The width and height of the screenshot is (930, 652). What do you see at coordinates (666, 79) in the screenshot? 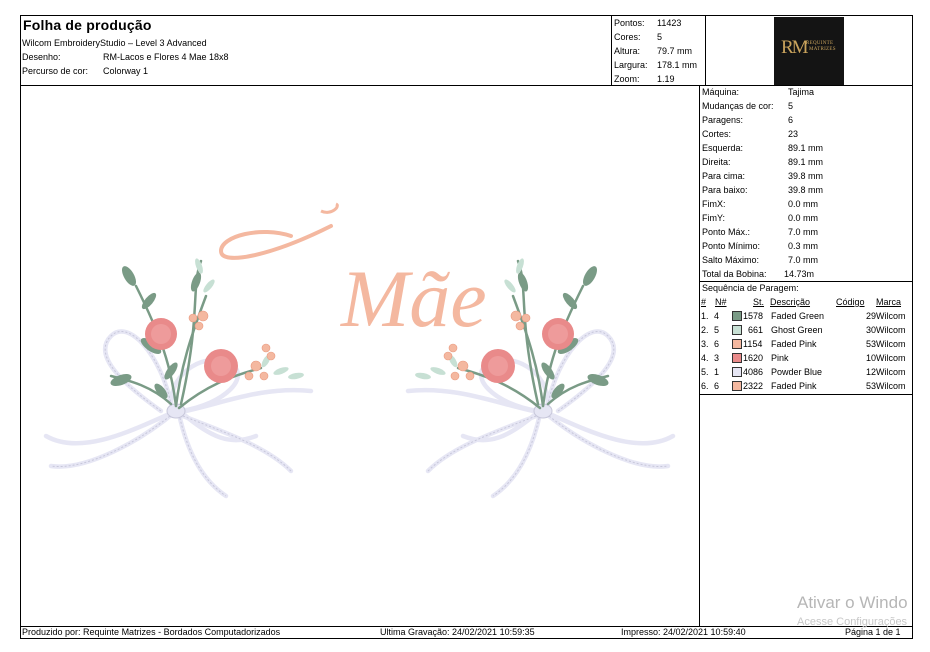
I see `stat-value: 1.19` at bounding box center [666, 79].